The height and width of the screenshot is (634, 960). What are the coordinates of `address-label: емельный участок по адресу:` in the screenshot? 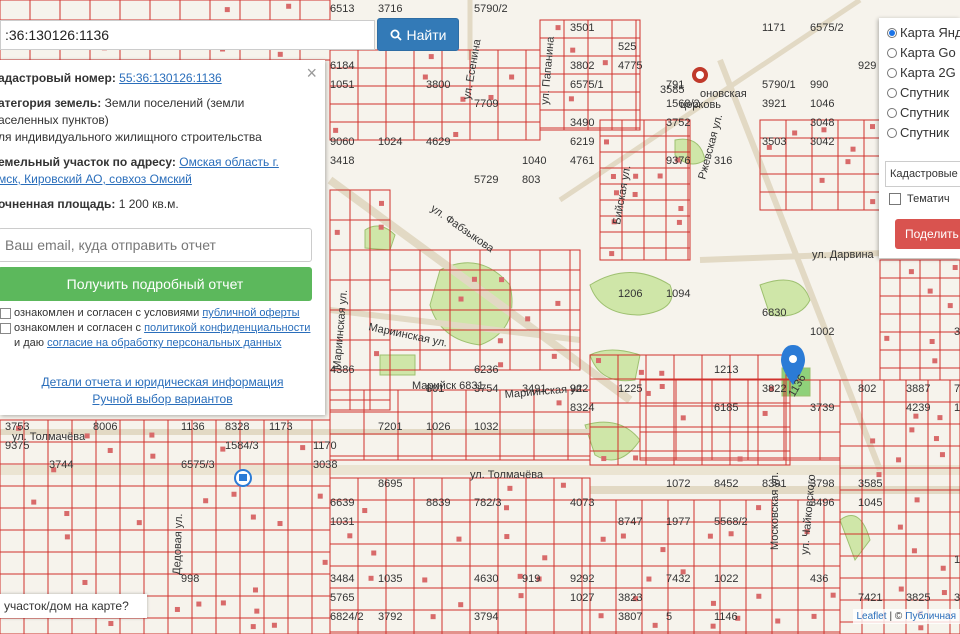 It's located at (88, 162).